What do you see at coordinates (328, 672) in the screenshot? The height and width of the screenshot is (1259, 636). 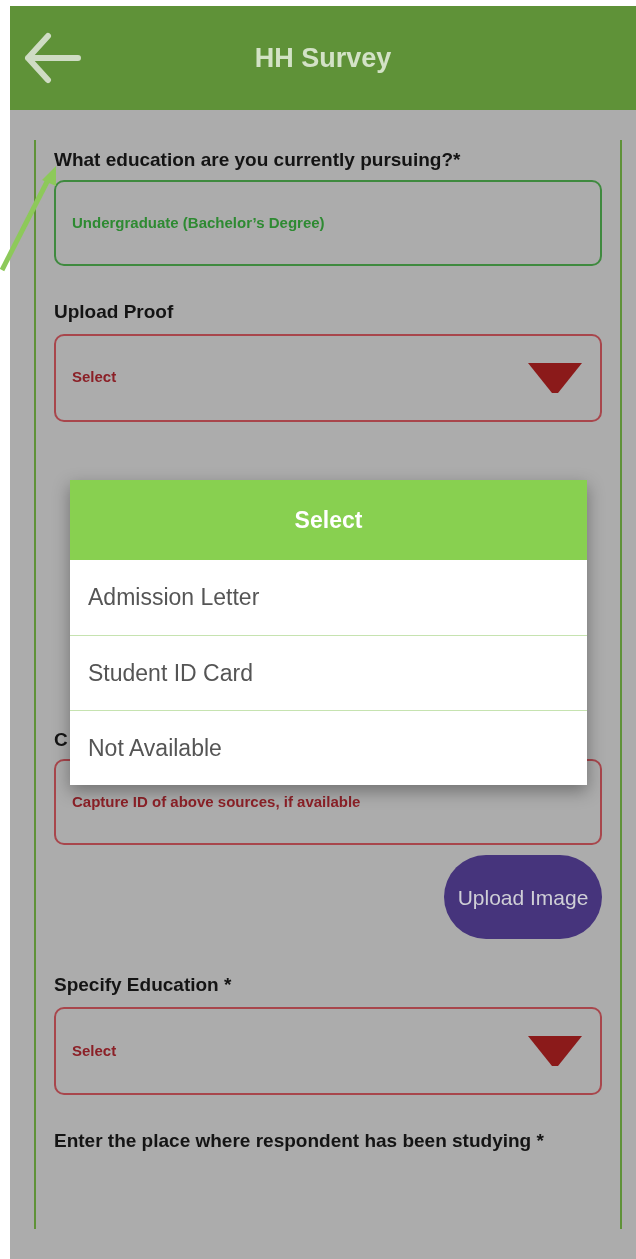 I see `dialog-option: Student ID Card` at bounding box center [328, 672].